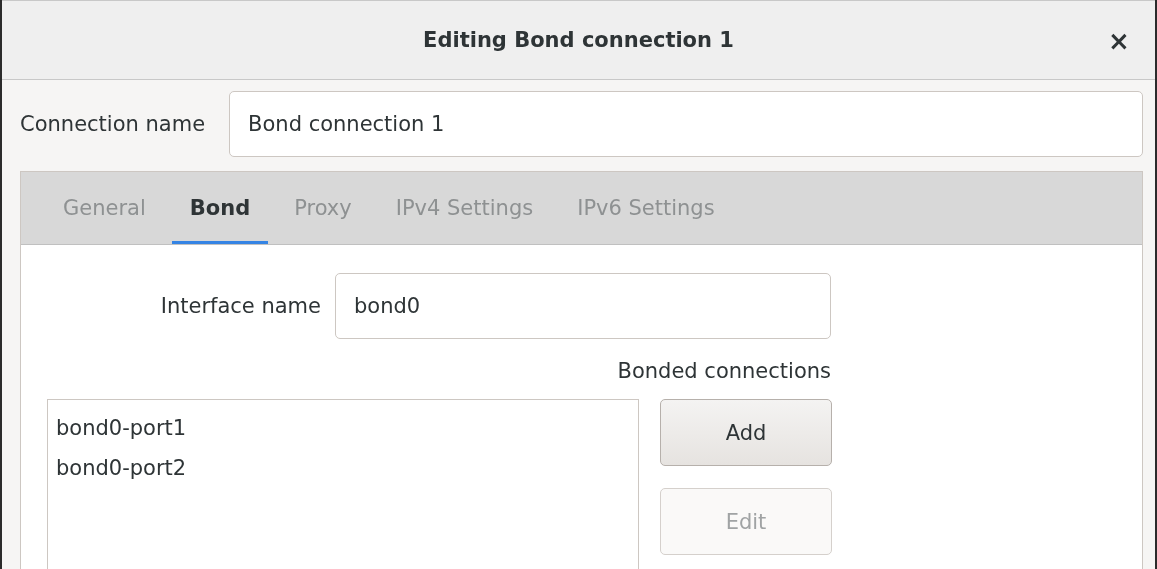 Image resolution: width=1157 pixels, height=569 pixels. Describe the element at coordinates (583, 306) in the screenshot. I see `interface-name-field: bond0` at that location.